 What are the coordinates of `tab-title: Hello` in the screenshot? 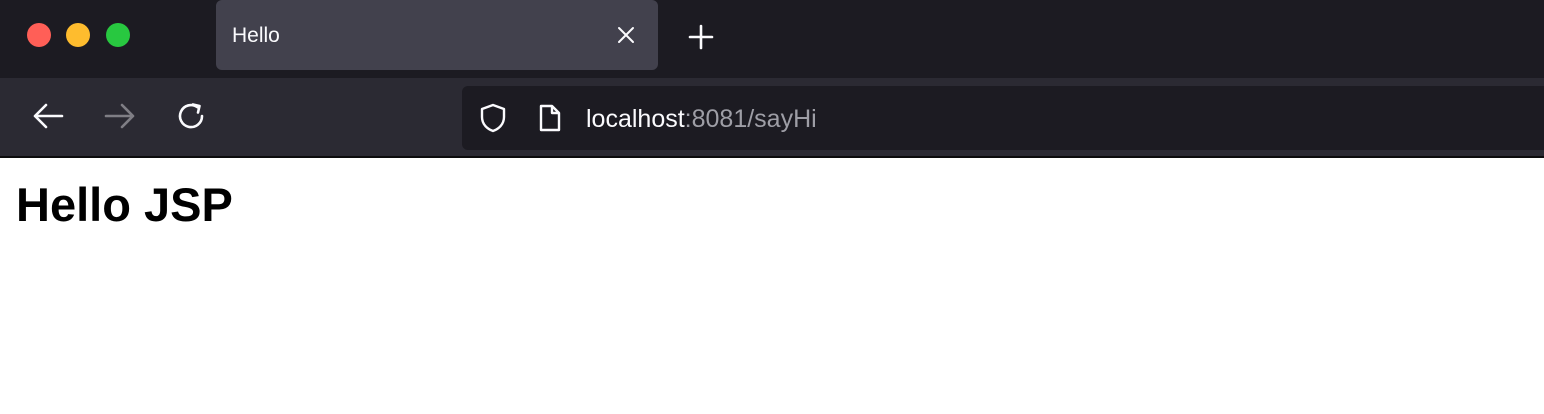 It's located at (256, 35).